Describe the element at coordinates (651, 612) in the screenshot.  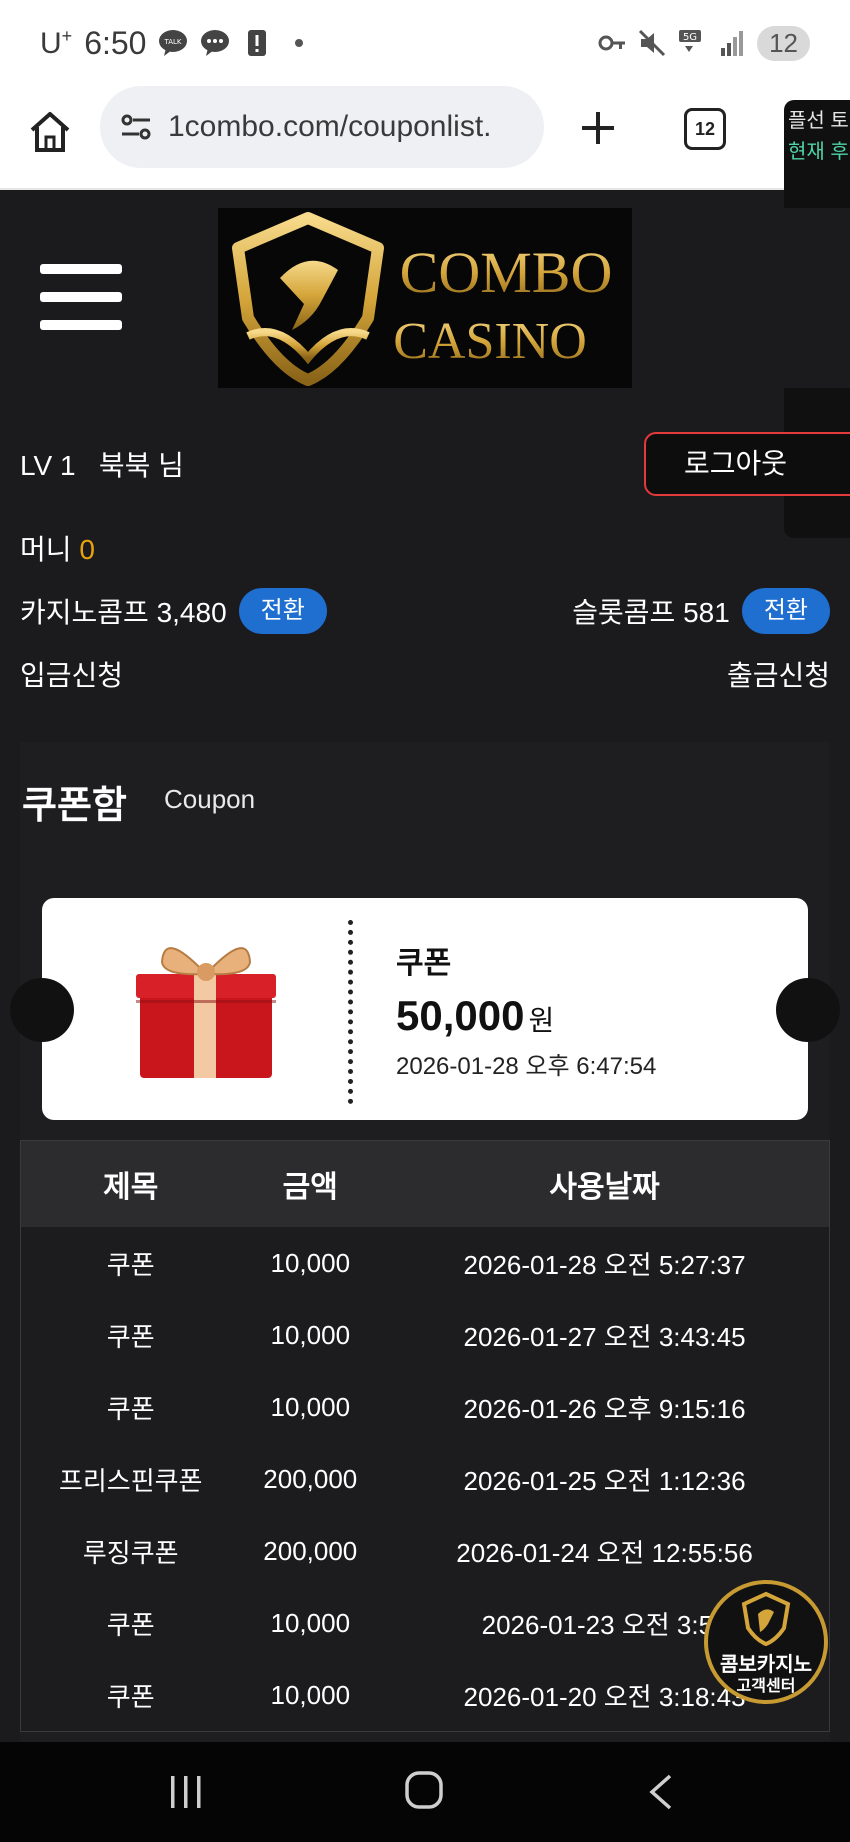
I see `slot-comp-label: 슬롯콤프 581` at that location.